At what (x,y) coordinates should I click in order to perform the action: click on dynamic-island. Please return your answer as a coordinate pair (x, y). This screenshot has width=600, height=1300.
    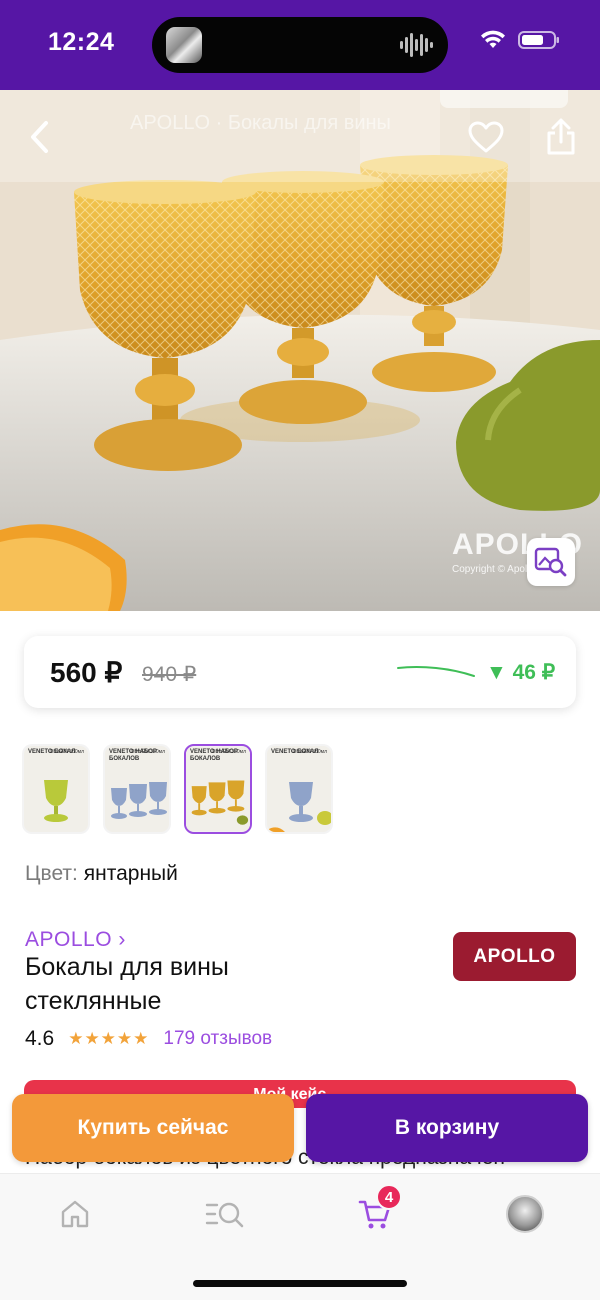
    Looking at the image, I should click on (300, 45).